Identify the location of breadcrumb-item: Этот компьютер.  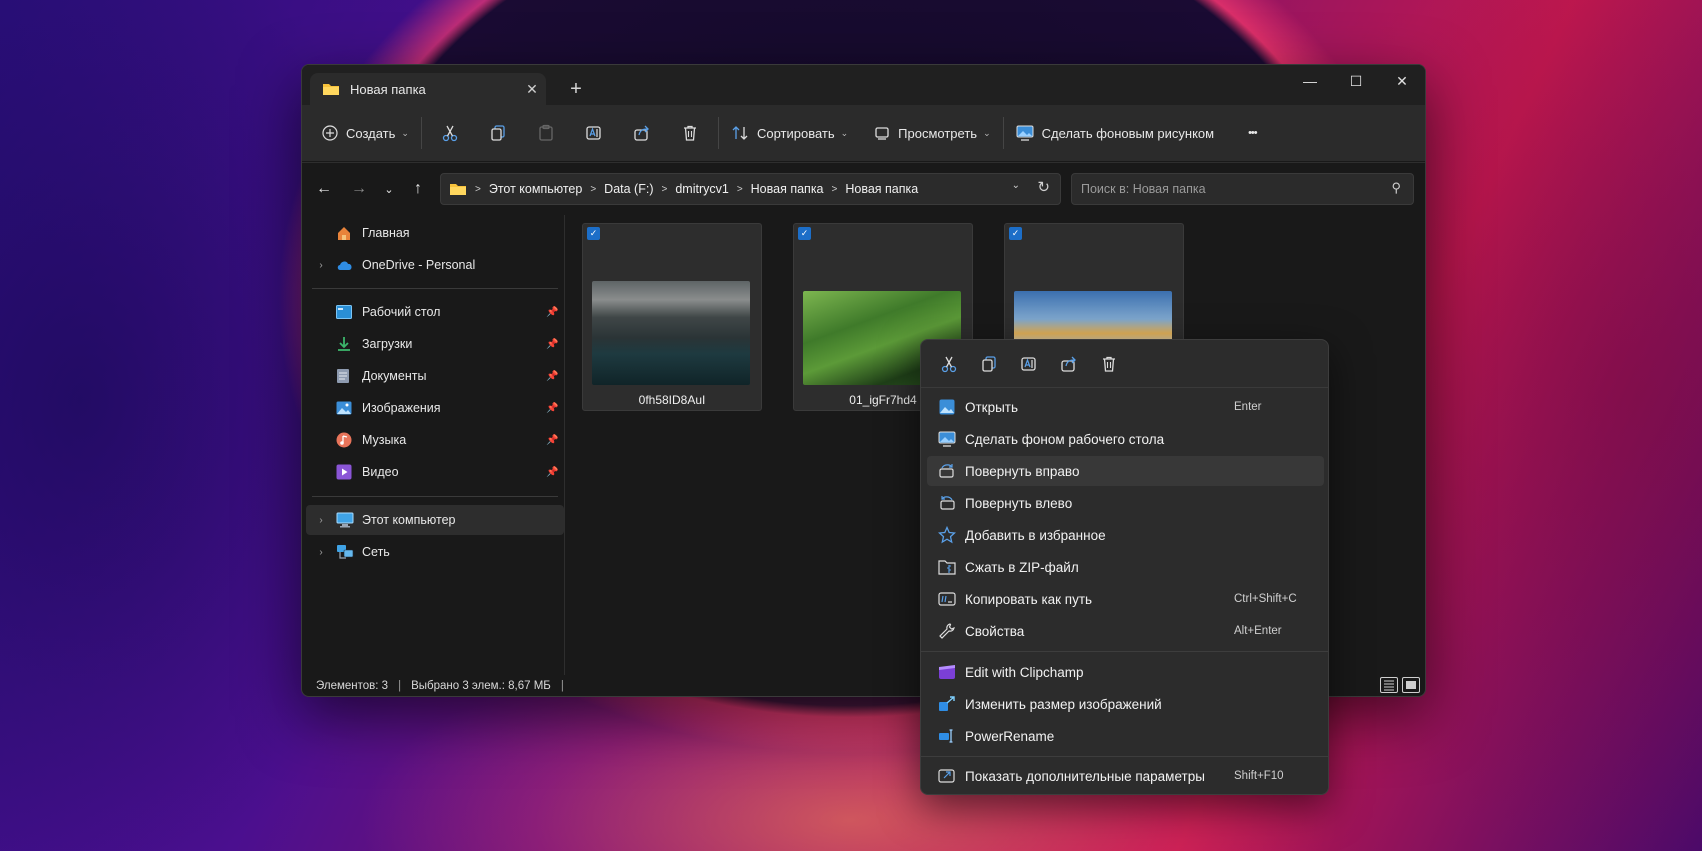
(535, 189).